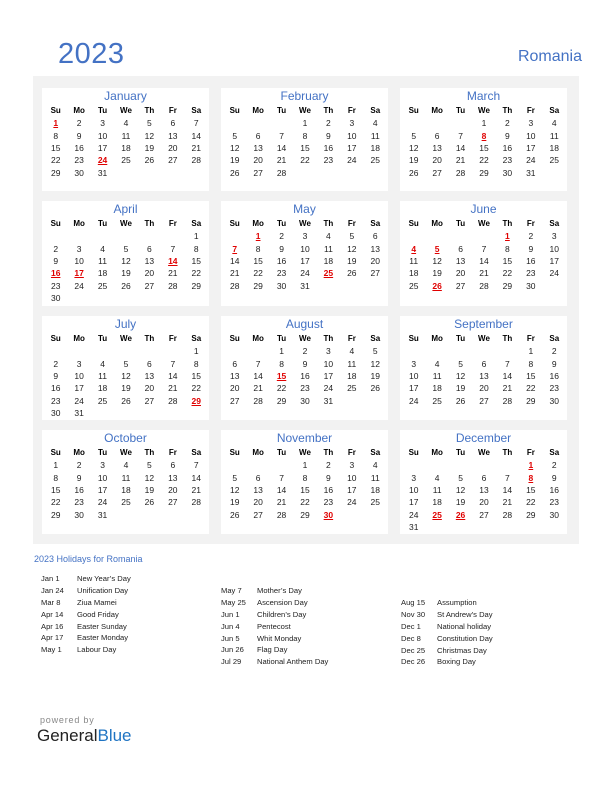  What do you see at coordinates (447, 663) in the screenshot?
I see `holiday-item: Dec 26 Boxing Day` at bounding box center [447, 663].